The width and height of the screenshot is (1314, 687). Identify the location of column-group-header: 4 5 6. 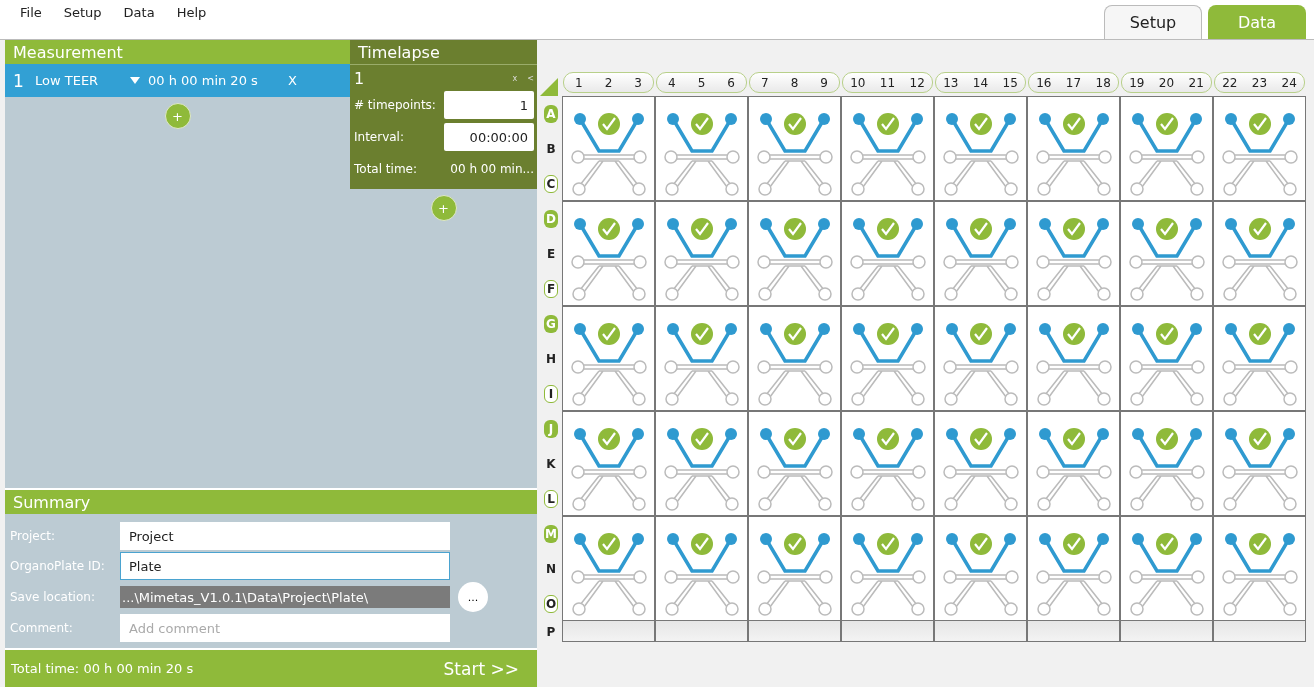
(701, 82).